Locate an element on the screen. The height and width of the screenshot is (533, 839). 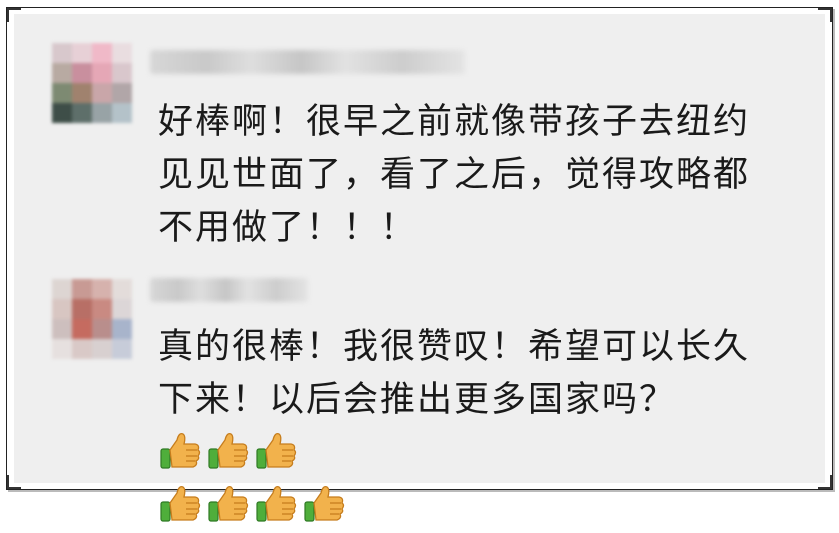
emoji-inline is located at coordinates (230, 453).